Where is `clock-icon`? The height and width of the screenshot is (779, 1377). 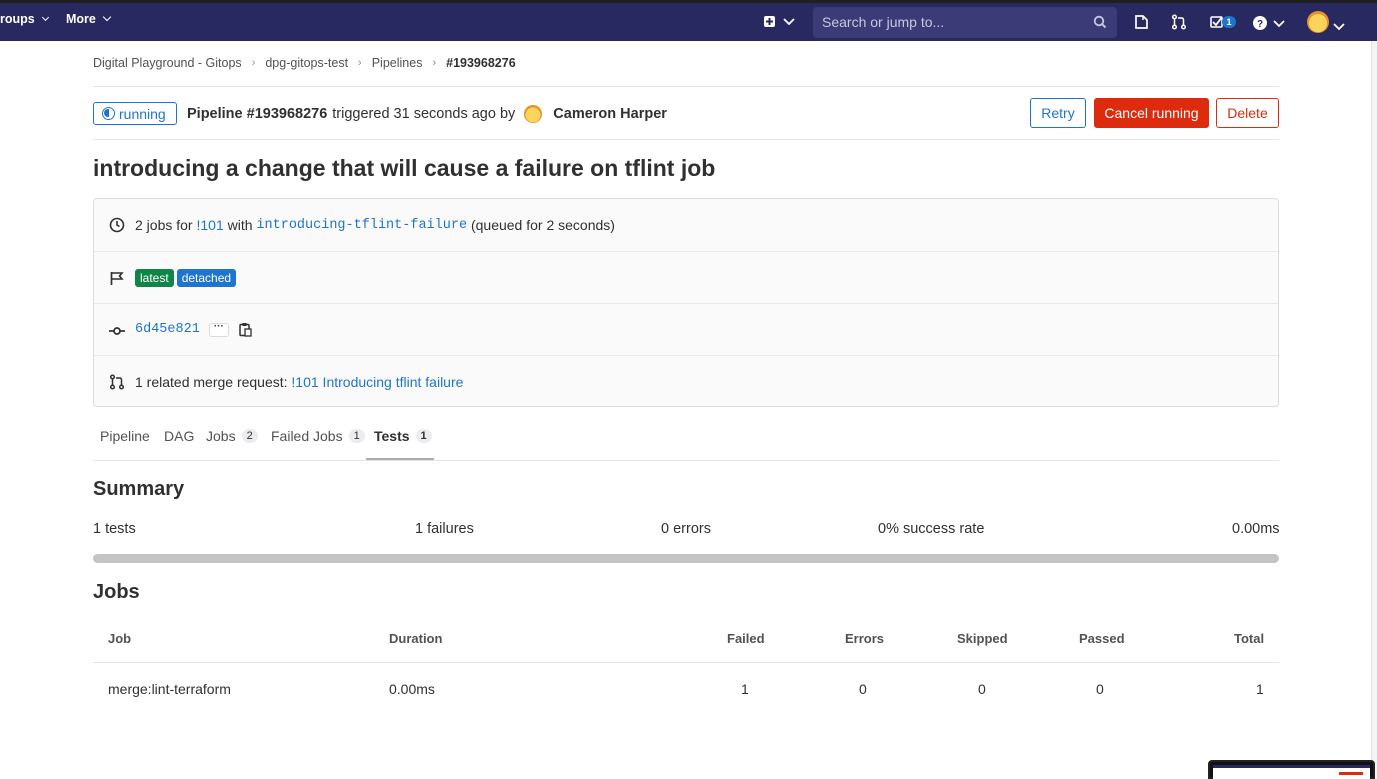 clock-icon is located at coordinates (117, 225).